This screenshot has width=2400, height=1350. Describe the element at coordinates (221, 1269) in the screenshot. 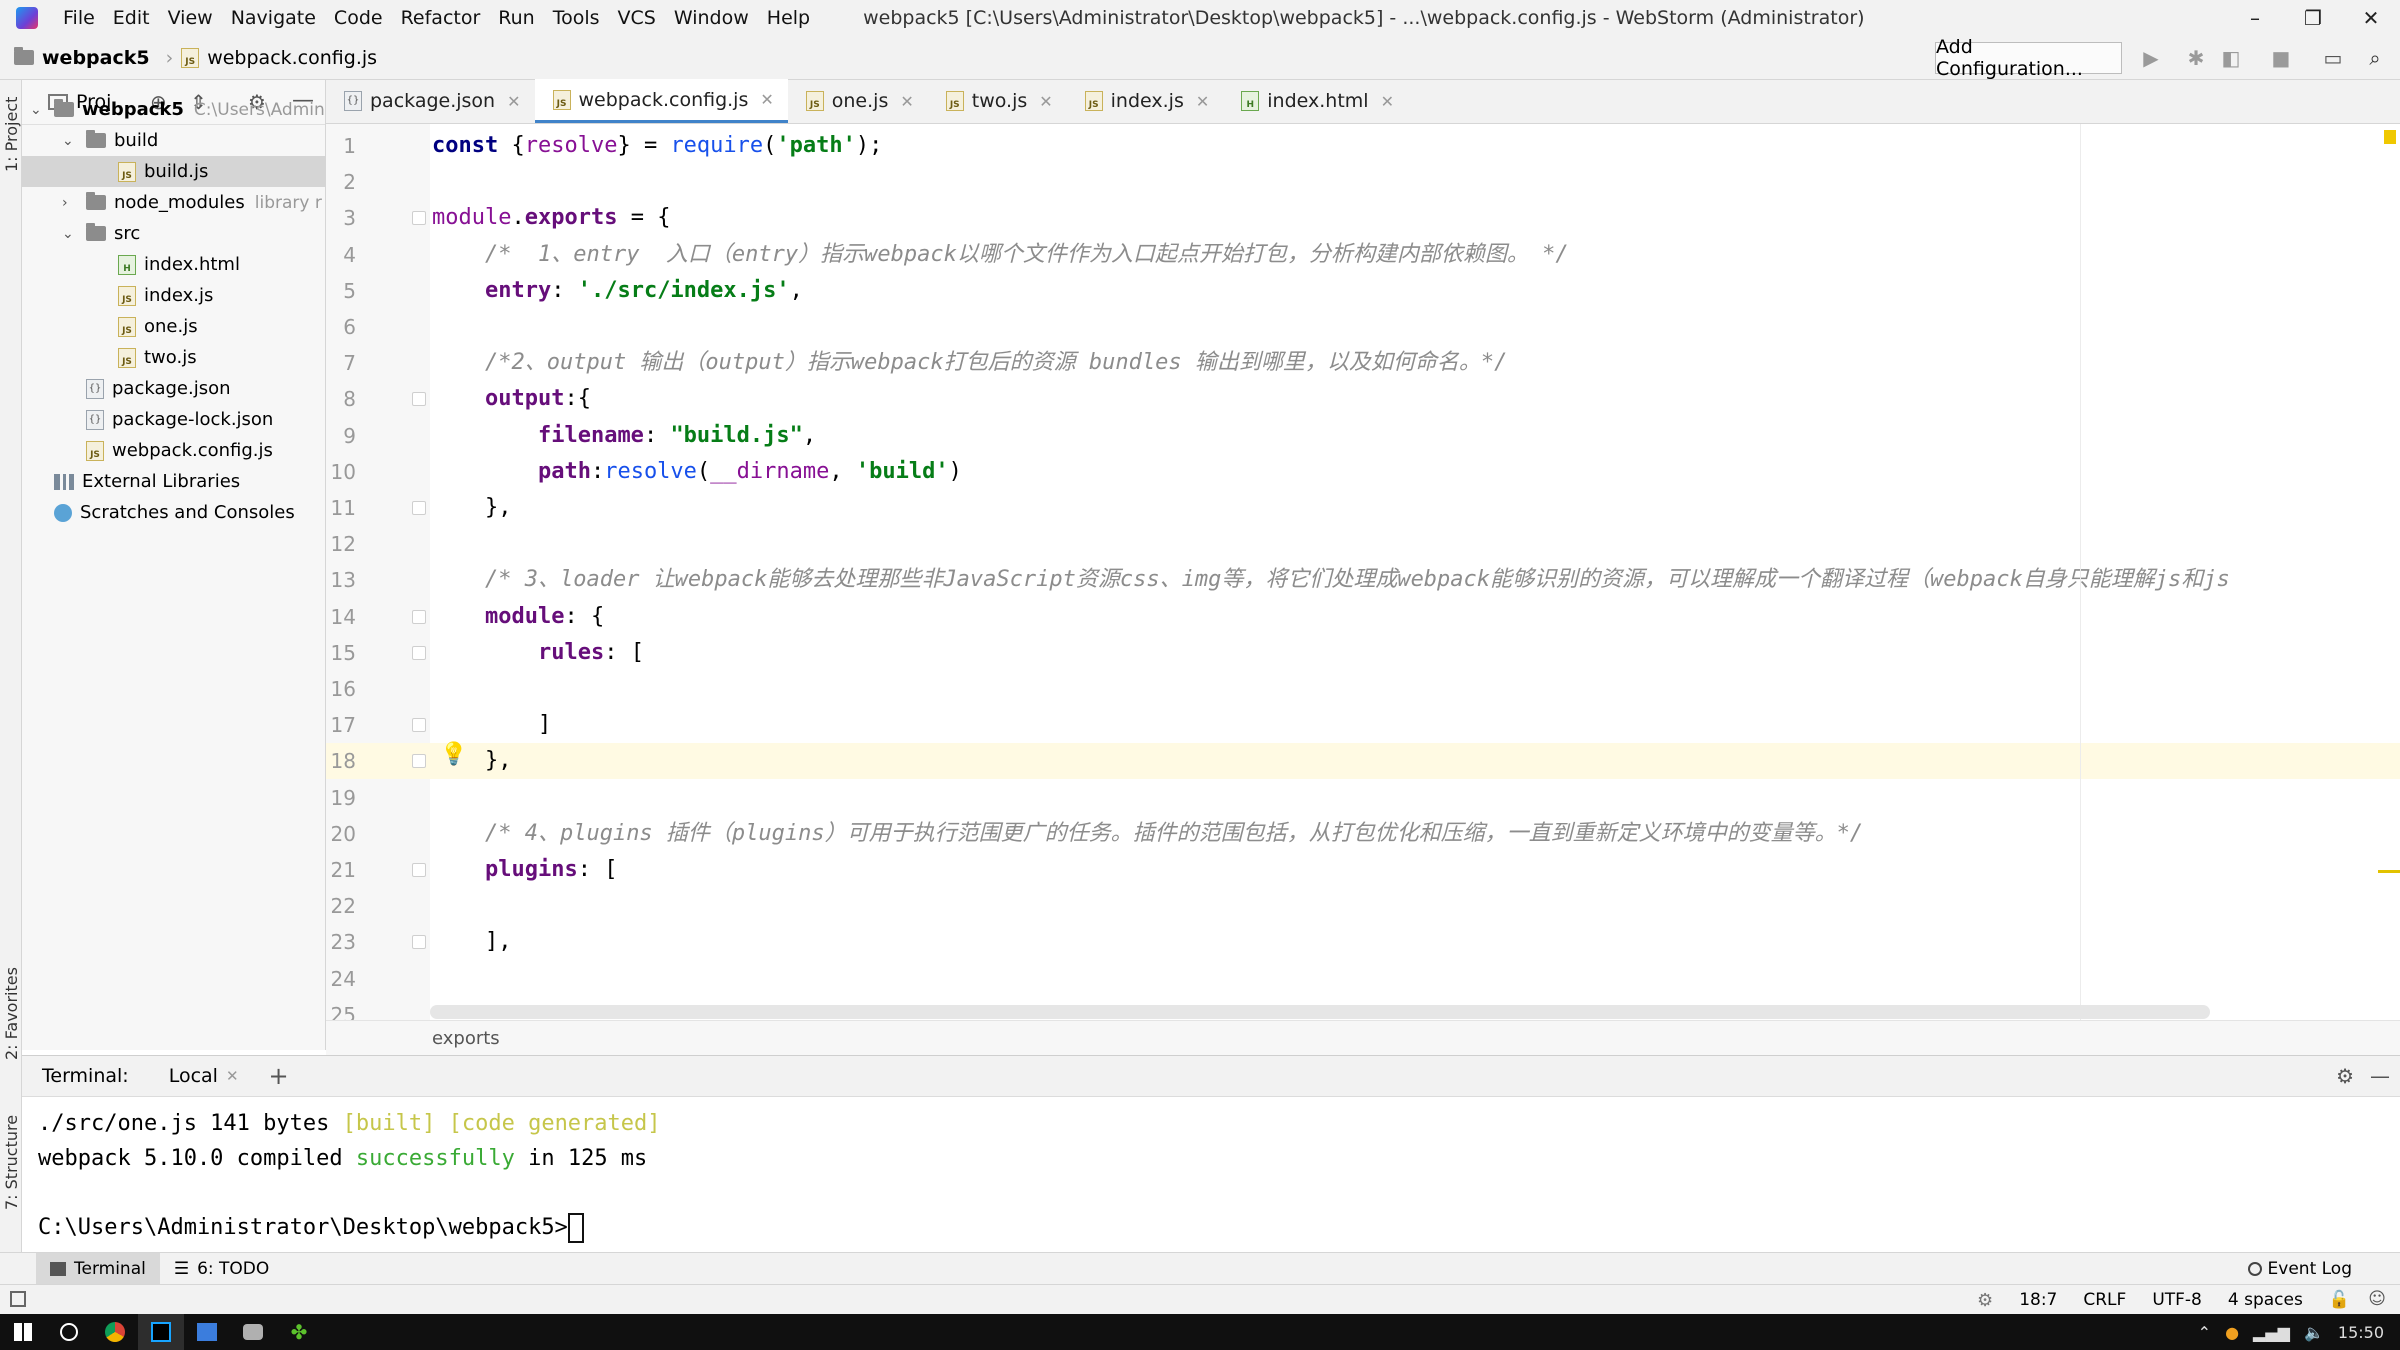

I see `todo-tool-button: ☰ 6: TODO` at that location.